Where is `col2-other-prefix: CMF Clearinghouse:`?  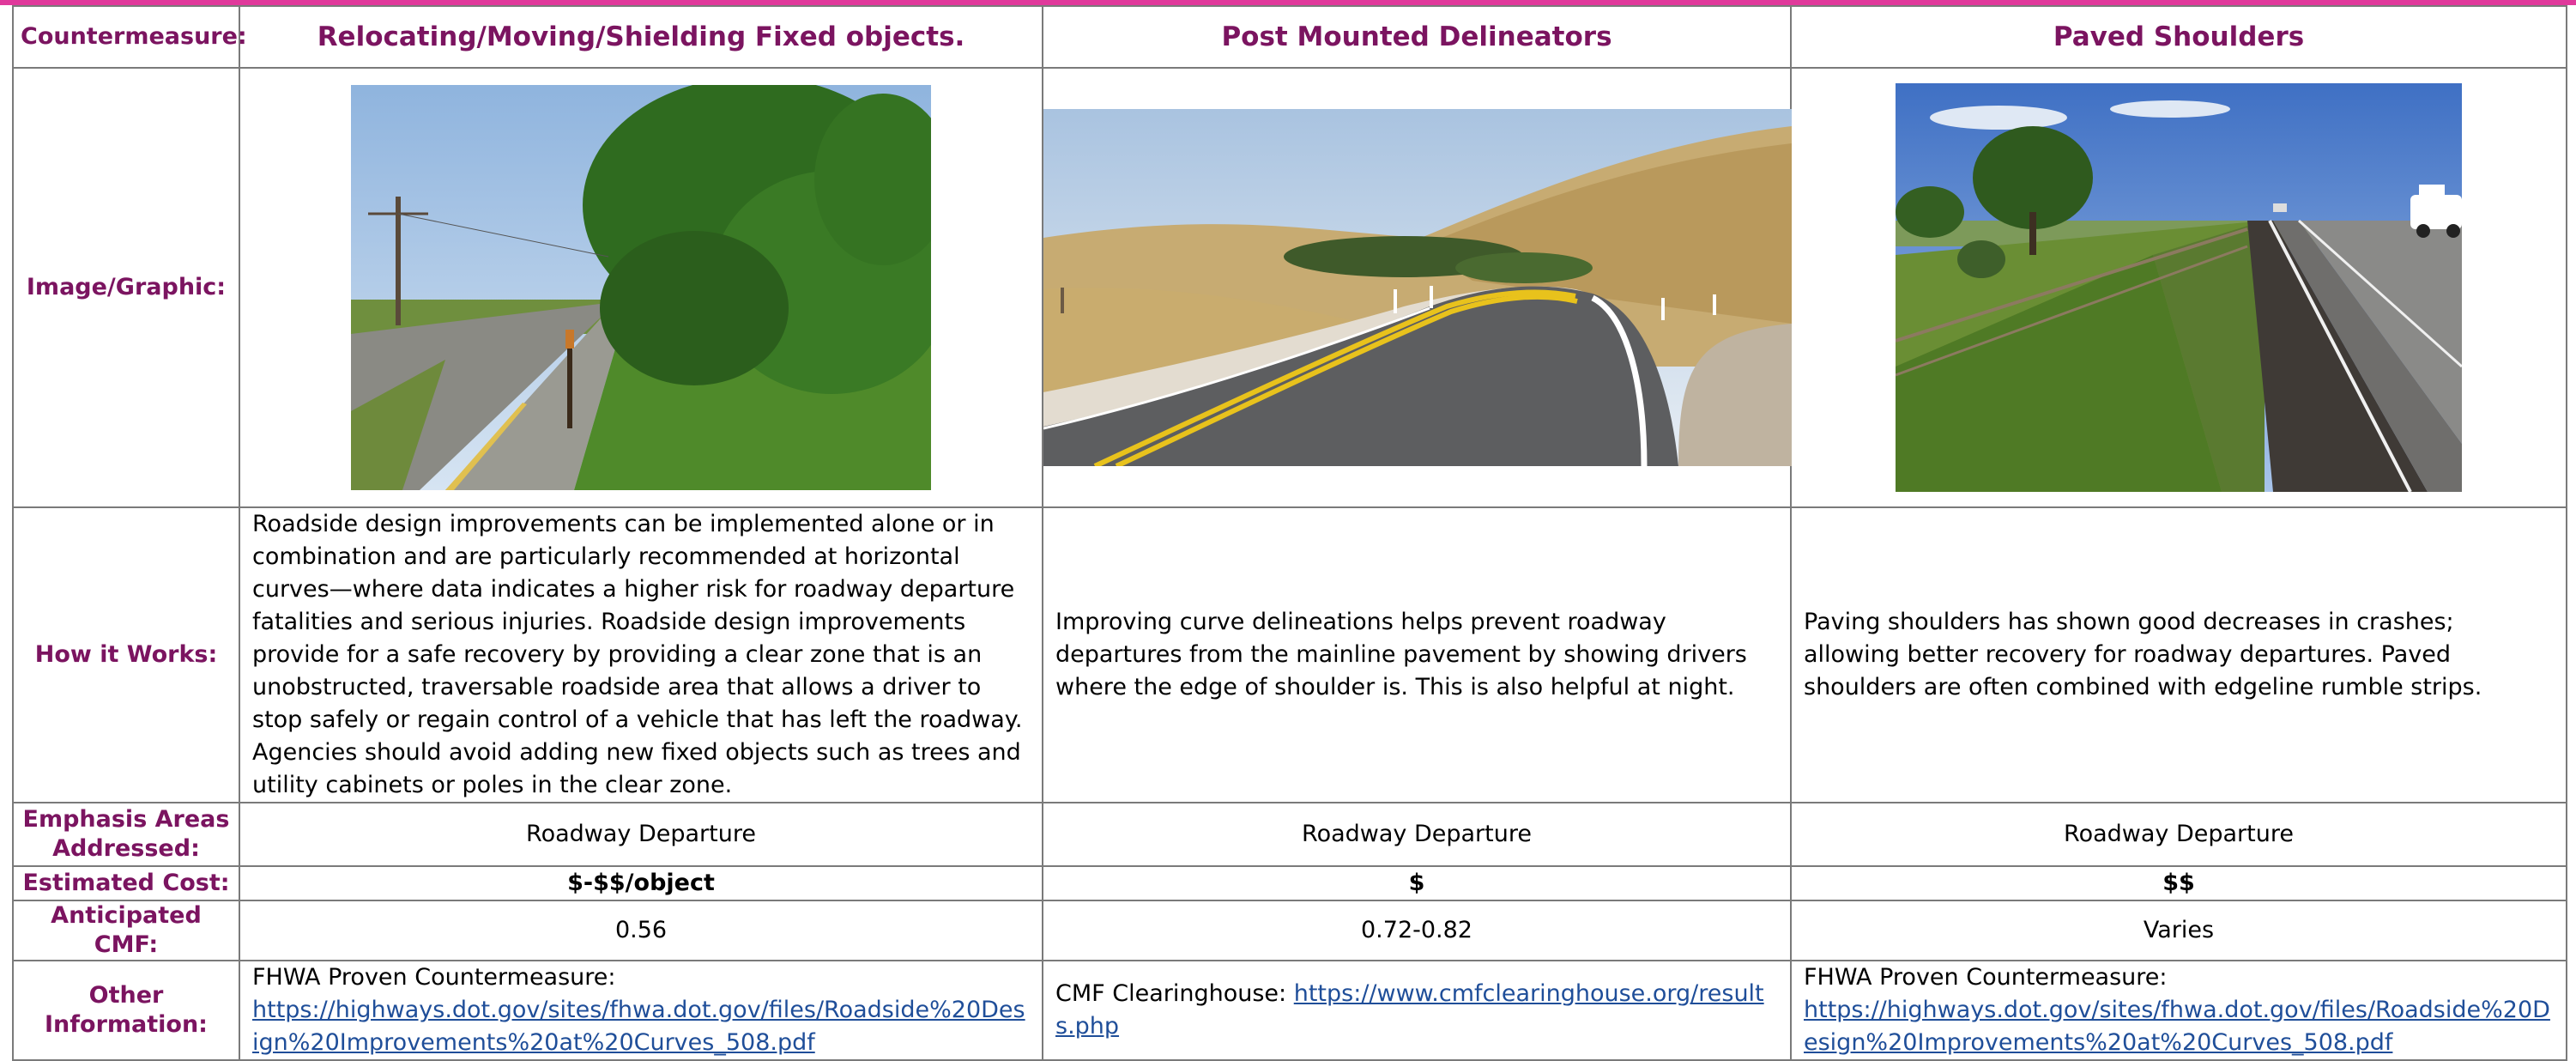
col2-other-prefix: CMF Clearinghouse: is located at coordinates (1174, 993).